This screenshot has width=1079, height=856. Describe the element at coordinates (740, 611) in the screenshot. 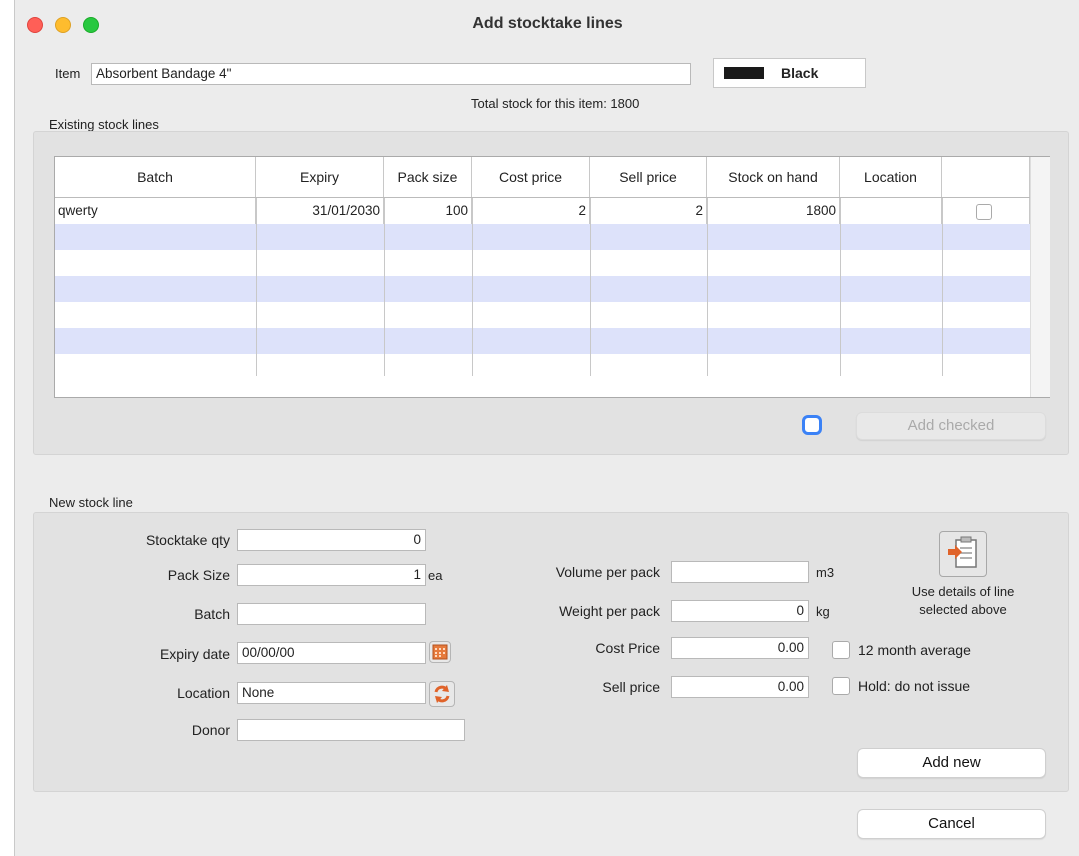

I see `weight-per-pack-input: 0` at that location.